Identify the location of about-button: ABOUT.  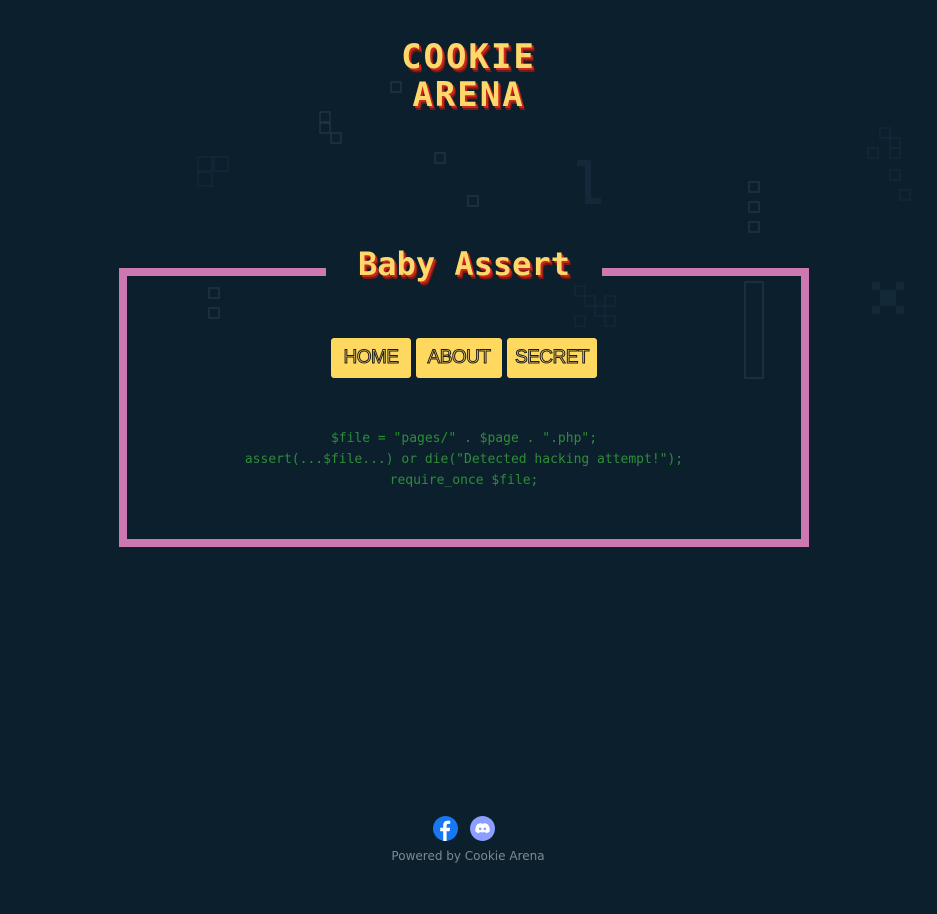
(459, 358).